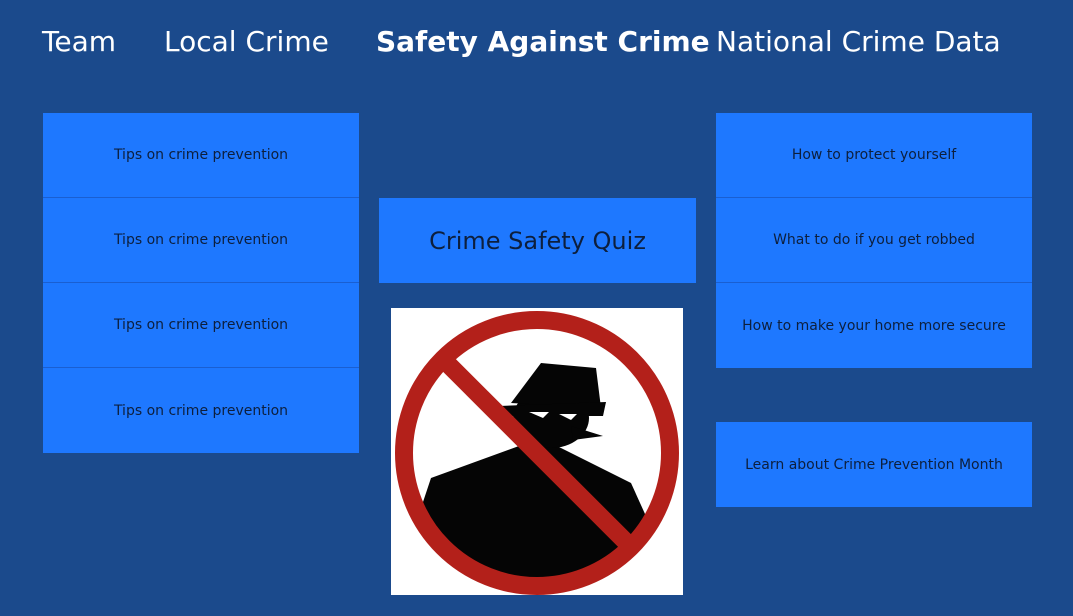 The height and width of the screenshot is (616, 1073). I want to click on protect-yourself-button: How to protect yourself, so click(874, 155).